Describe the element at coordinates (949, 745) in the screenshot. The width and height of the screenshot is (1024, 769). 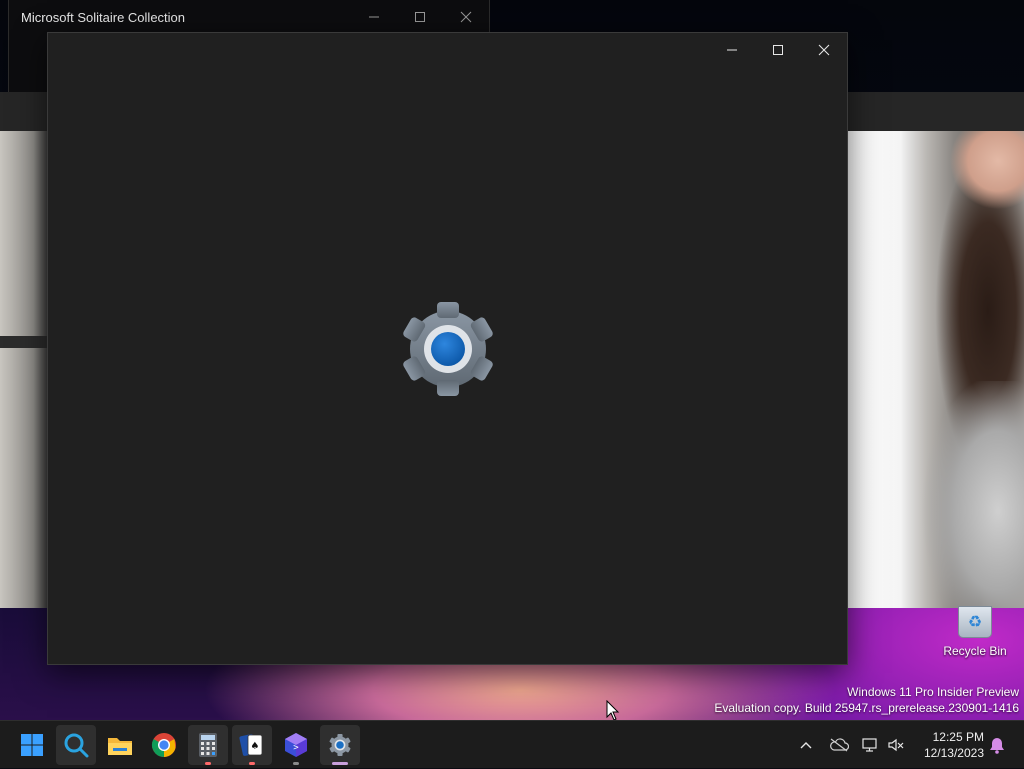
I see `taskbar-clock: 12:25 PM 12/13/2023` at that location.